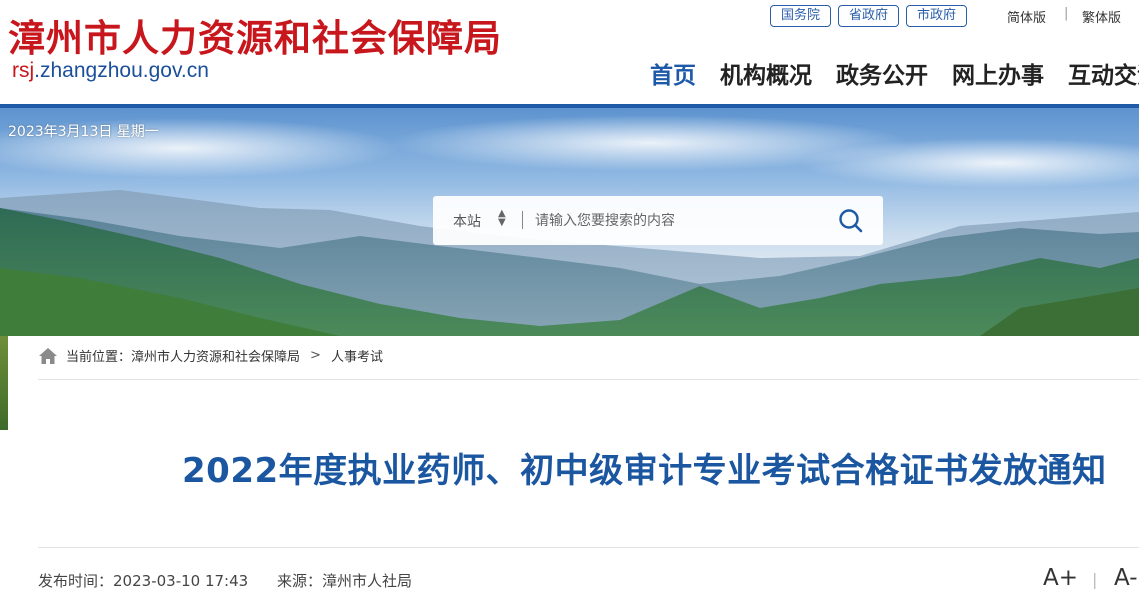  What do you see at coordinates (467, 221) in the screenshot?
I see `search-scope-select: 本站` at bounding box center [467, 221].